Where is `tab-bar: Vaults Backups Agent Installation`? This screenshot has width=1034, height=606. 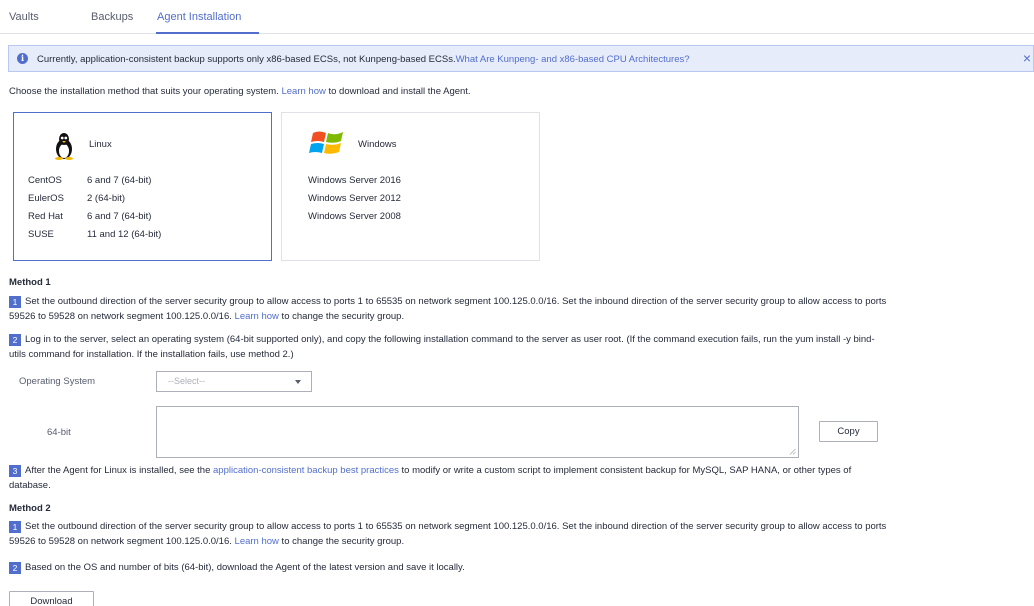 tab-bar: Vaults Backups Agent Installation is located at coordinates (517, 17).